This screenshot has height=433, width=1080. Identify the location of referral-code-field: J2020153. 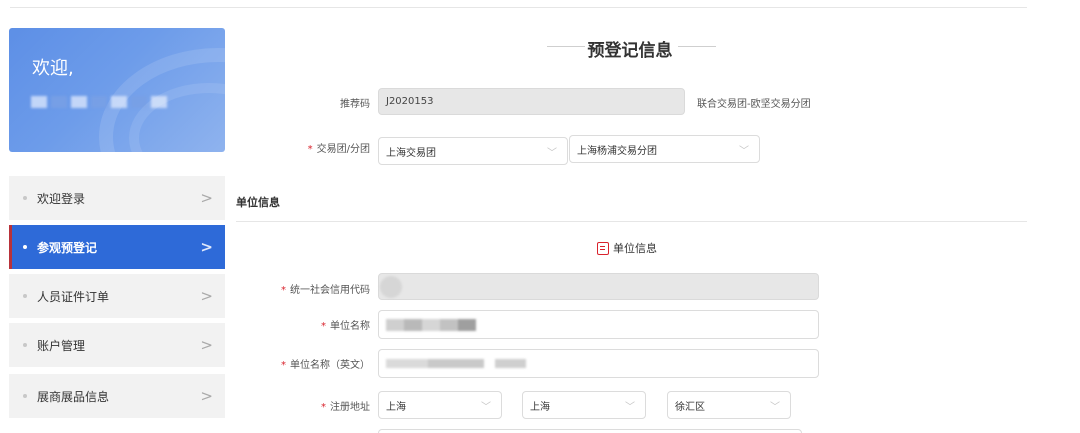
(531, 101).